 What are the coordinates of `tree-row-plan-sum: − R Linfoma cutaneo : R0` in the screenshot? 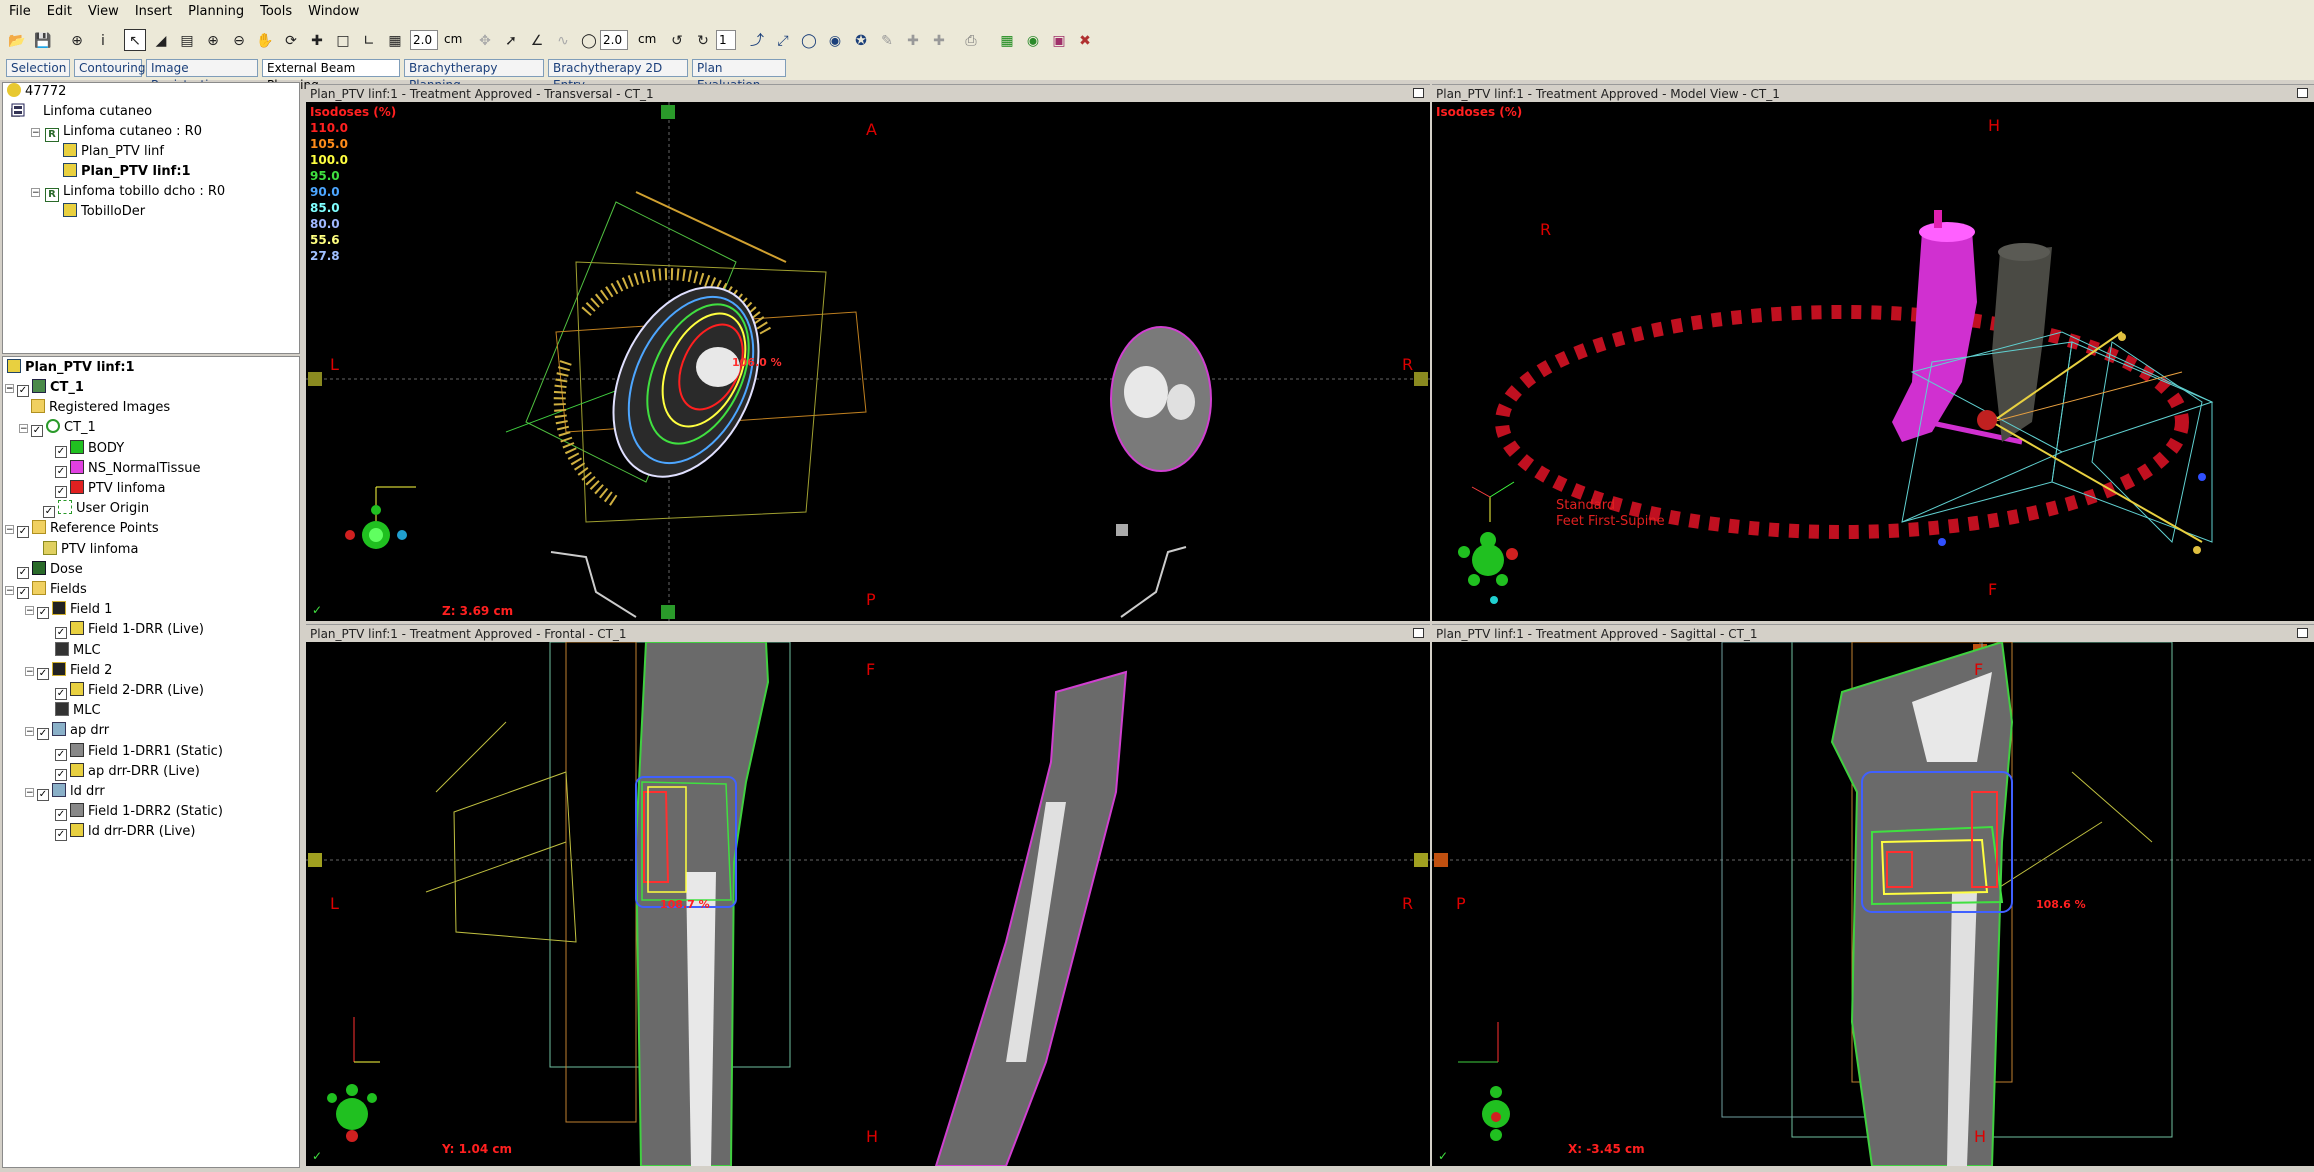 It's located at (116, 132).